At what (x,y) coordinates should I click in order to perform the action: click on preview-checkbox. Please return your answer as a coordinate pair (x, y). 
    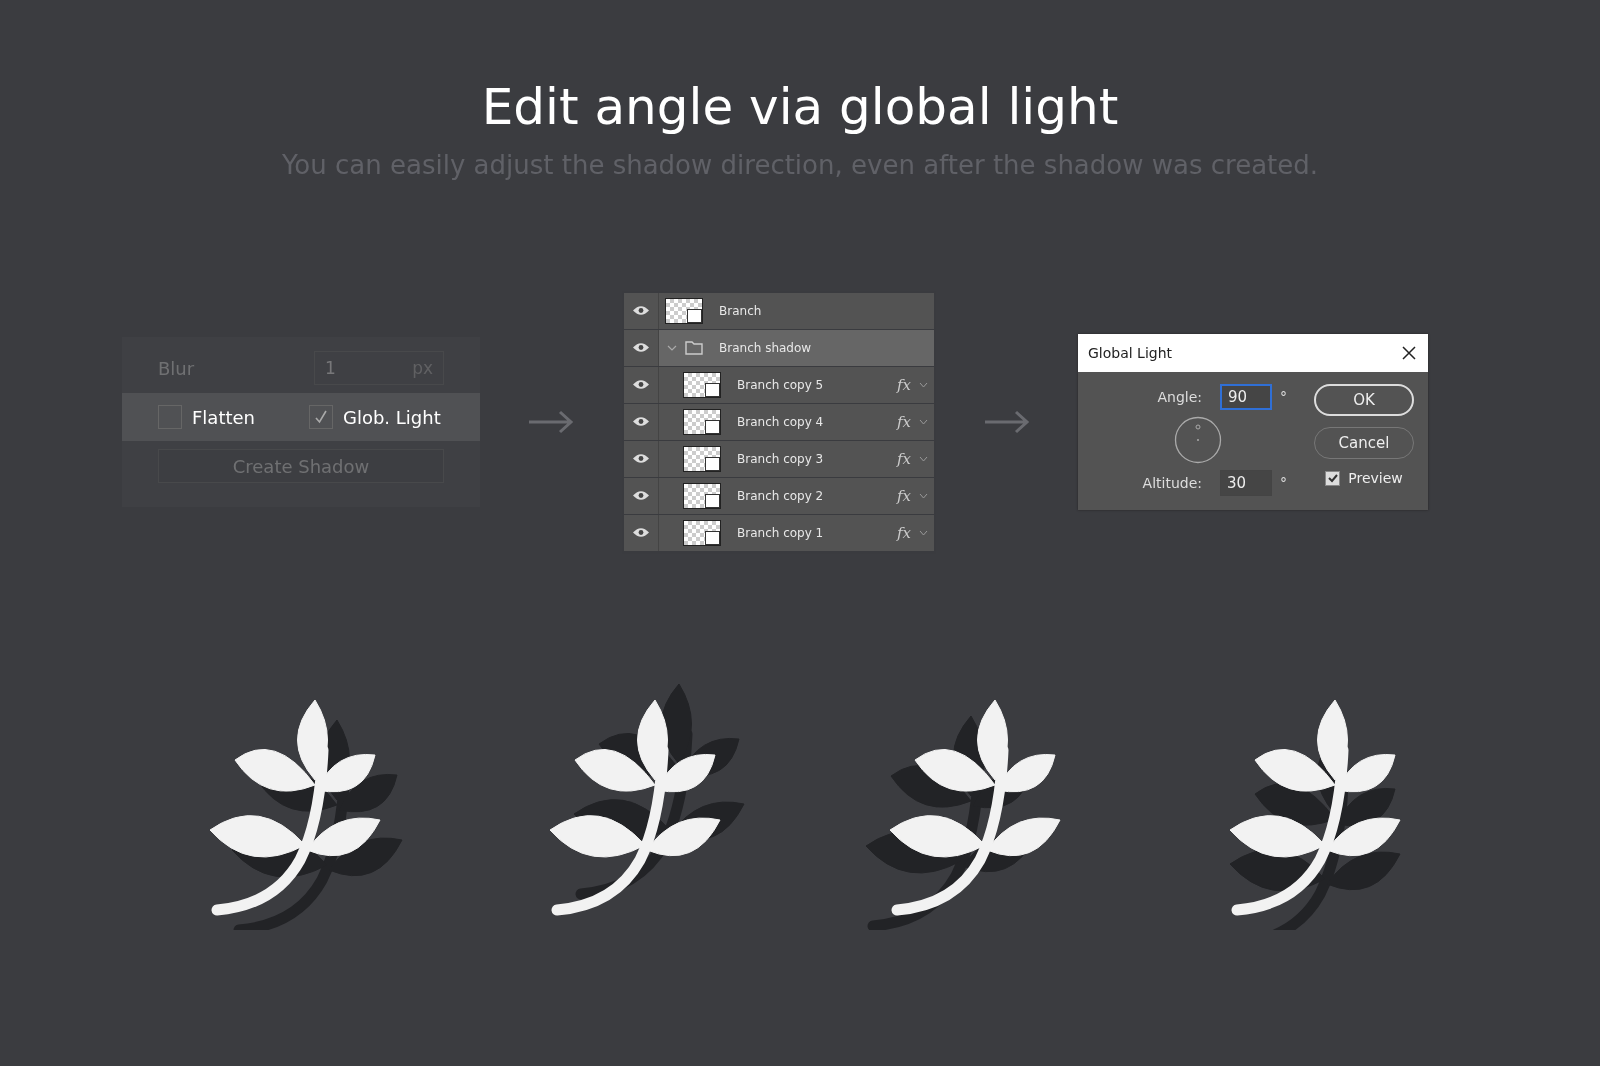
    Looking at the image, I should click on (1333, 478).